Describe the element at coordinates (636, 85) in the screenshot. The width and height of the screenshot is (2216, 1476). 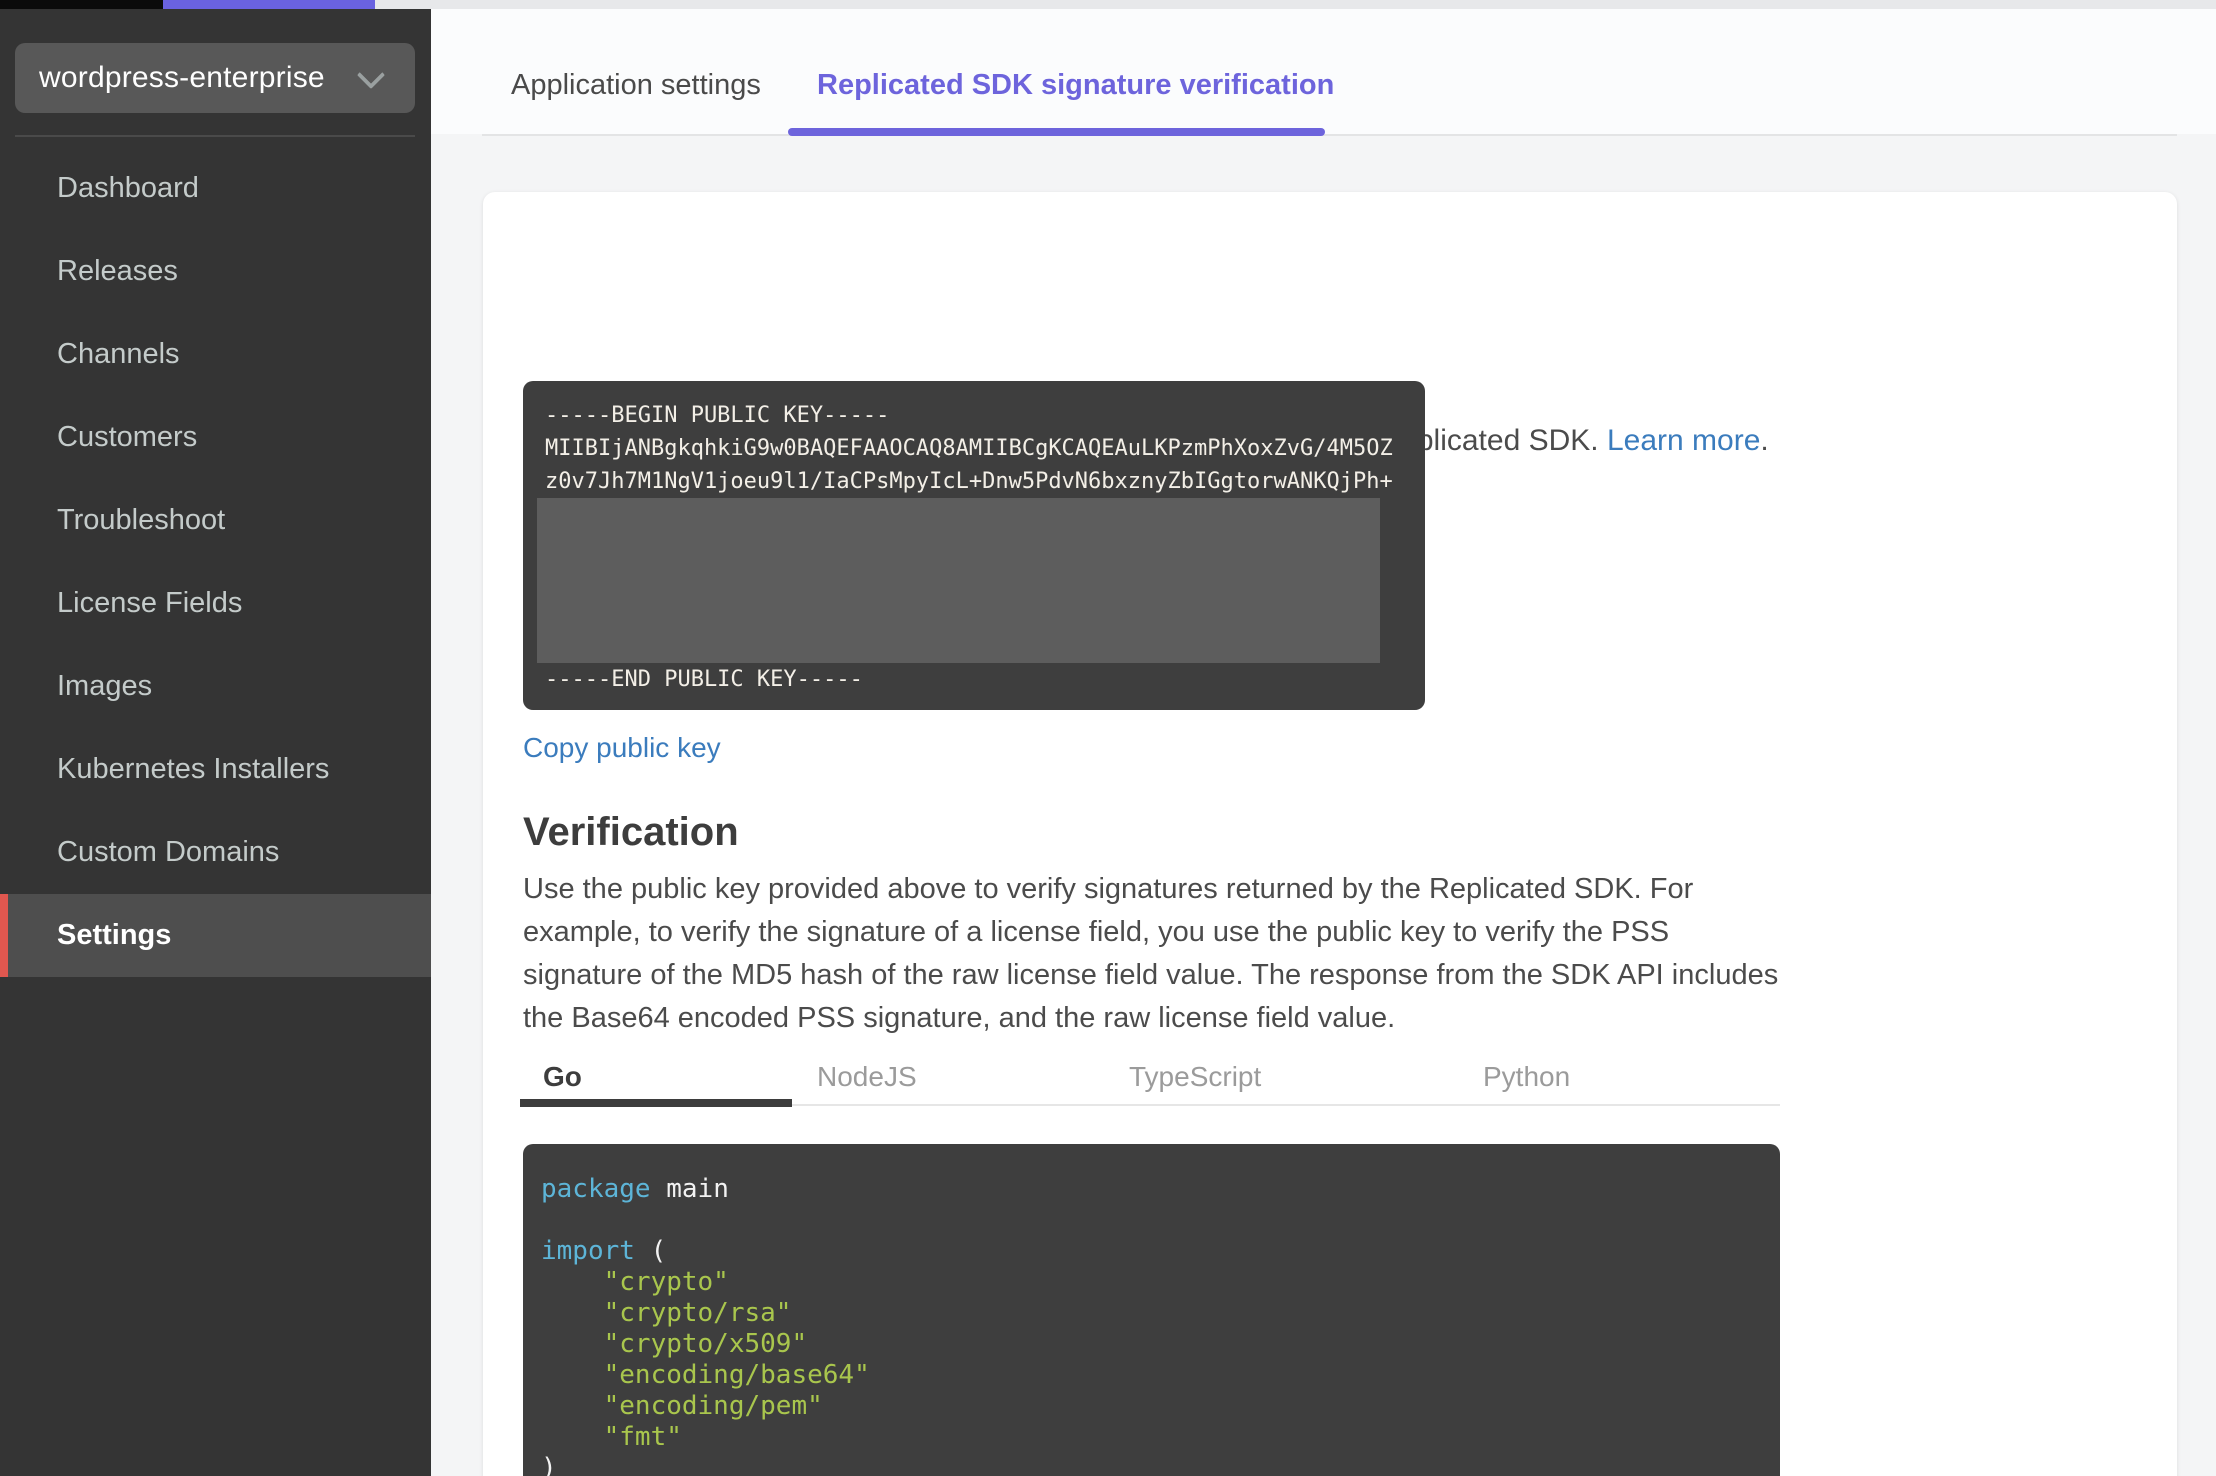
I see `tab-application-settings: Application settings` at that location.